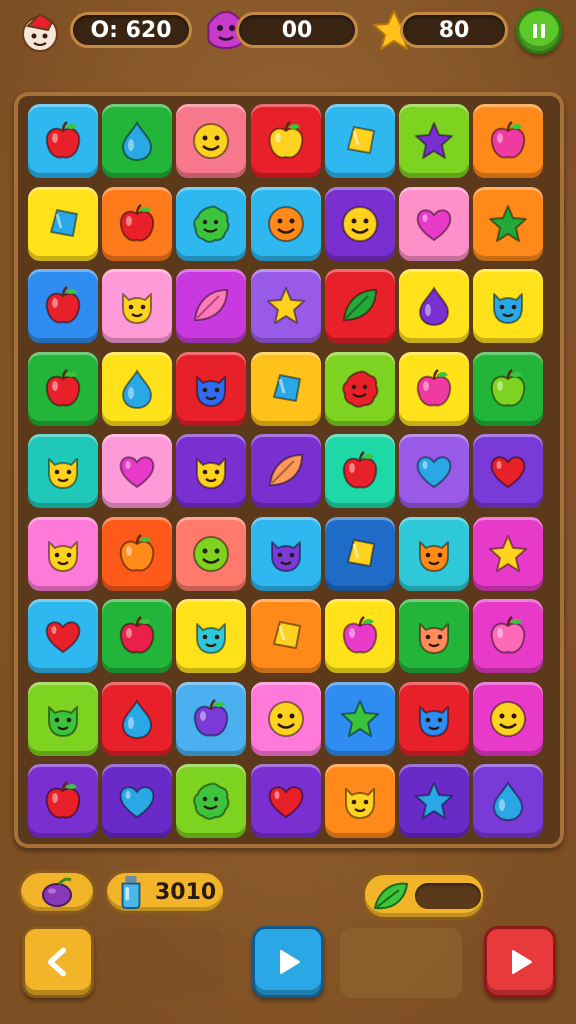 This screenshot has height=1024, width=576. Describe the element at coordinates (58, 962) in the screenshot. I see `back-button` at that location.